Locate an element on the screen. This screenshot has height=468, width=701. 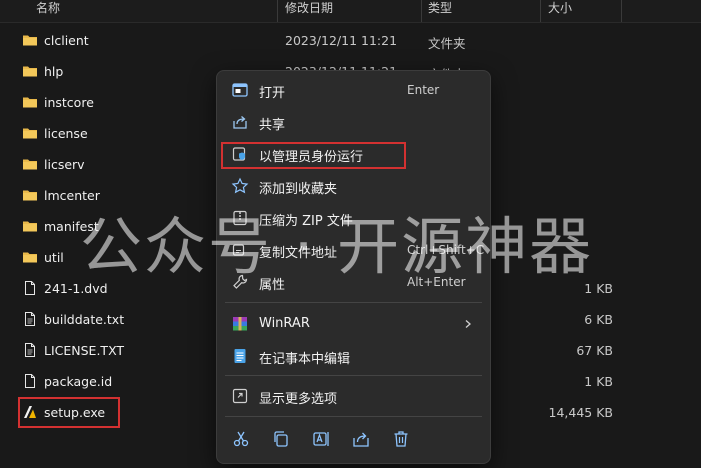
file-name: manifest is located at coordinates (71, 226).